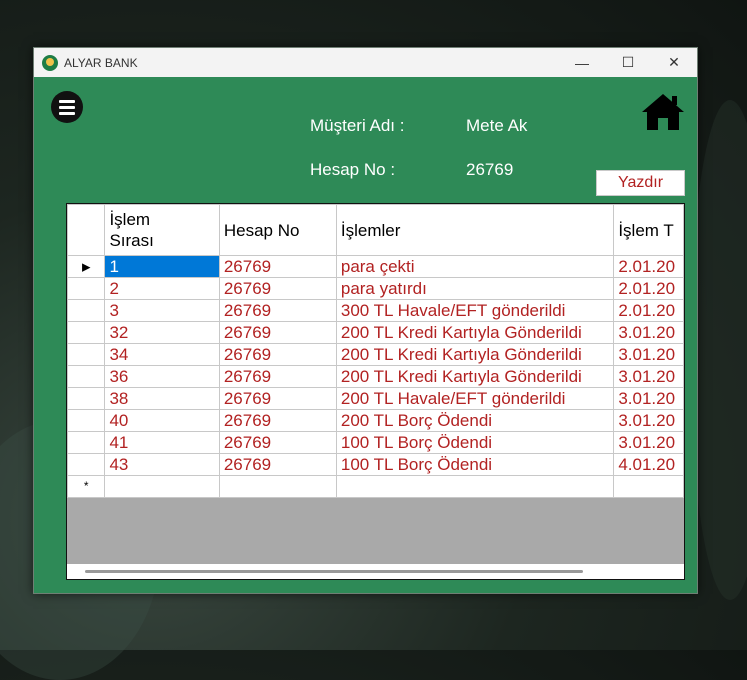 This screenshot has height=680, width=747. What do you see at coordinates (162, 420) in the screenshot?
I see `cell-islem-sirasi: 40` at bounding box center [162, 420].